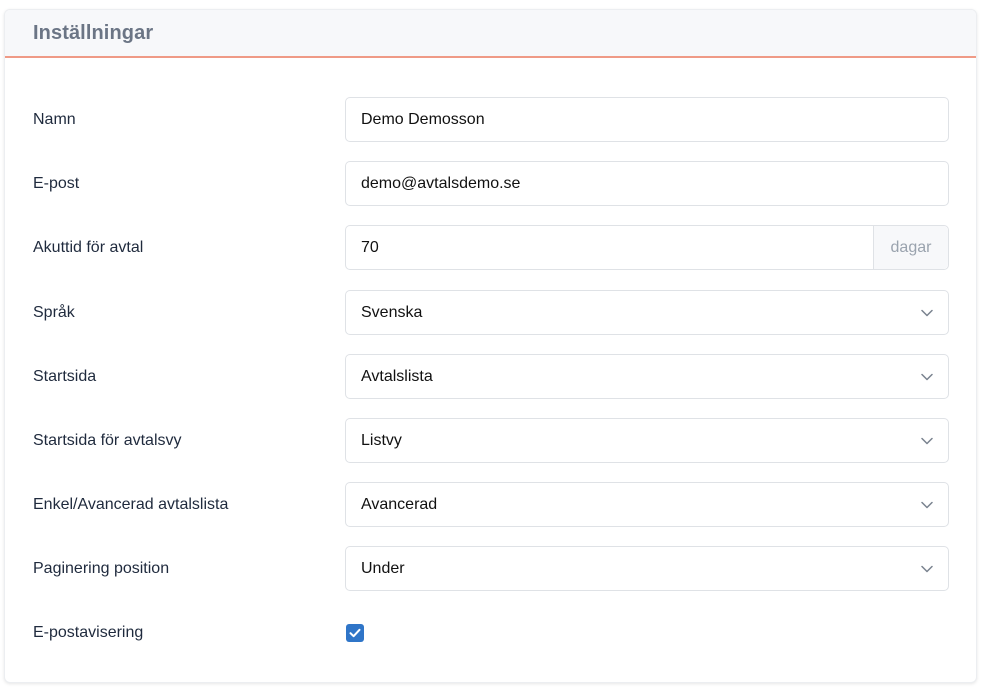 This screenshot has width=986, height=689. I want to click on list-mode-label: Enkel/Avancerad avtalslista, so click(131, 504).